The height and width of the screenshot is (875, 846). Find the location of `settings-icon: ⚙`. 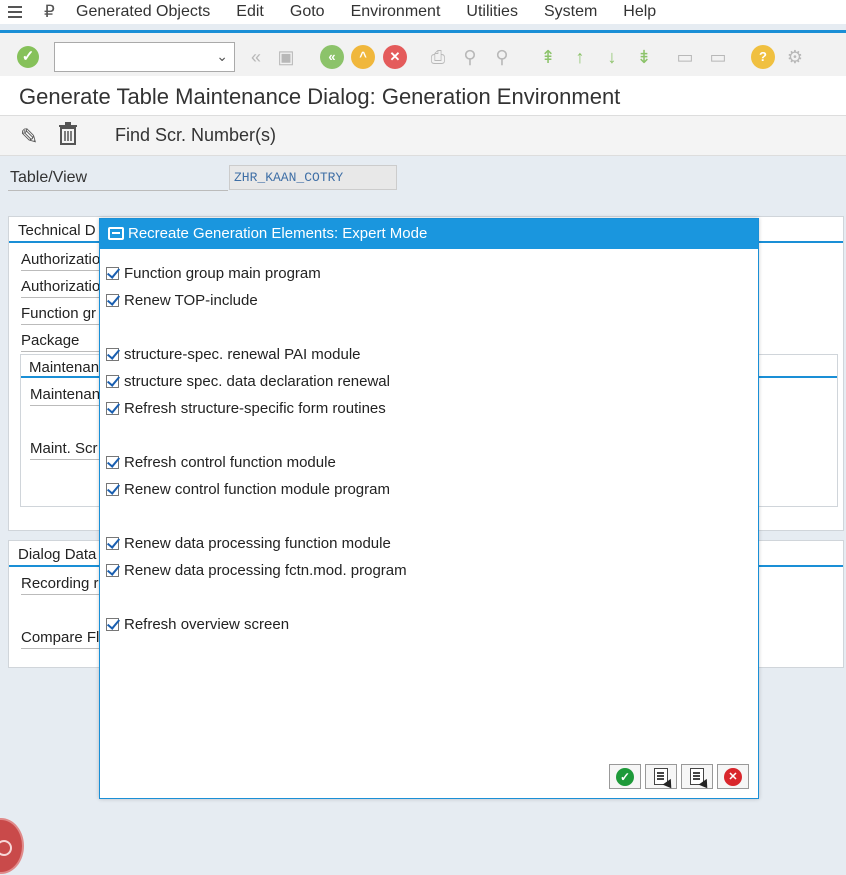

settings-icon: ⚙ is located at coordinates (795, 57).